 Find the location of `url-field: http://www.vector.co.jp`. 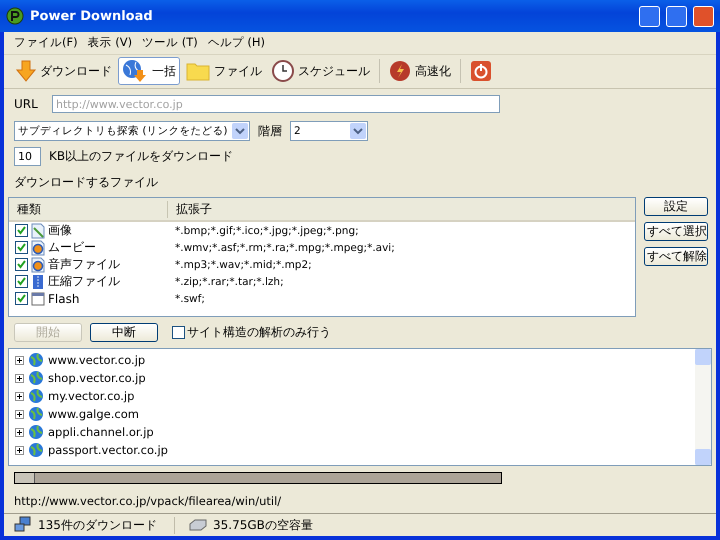

url-field: http://www.vector.co.jp is located at coordinates (276, 104).